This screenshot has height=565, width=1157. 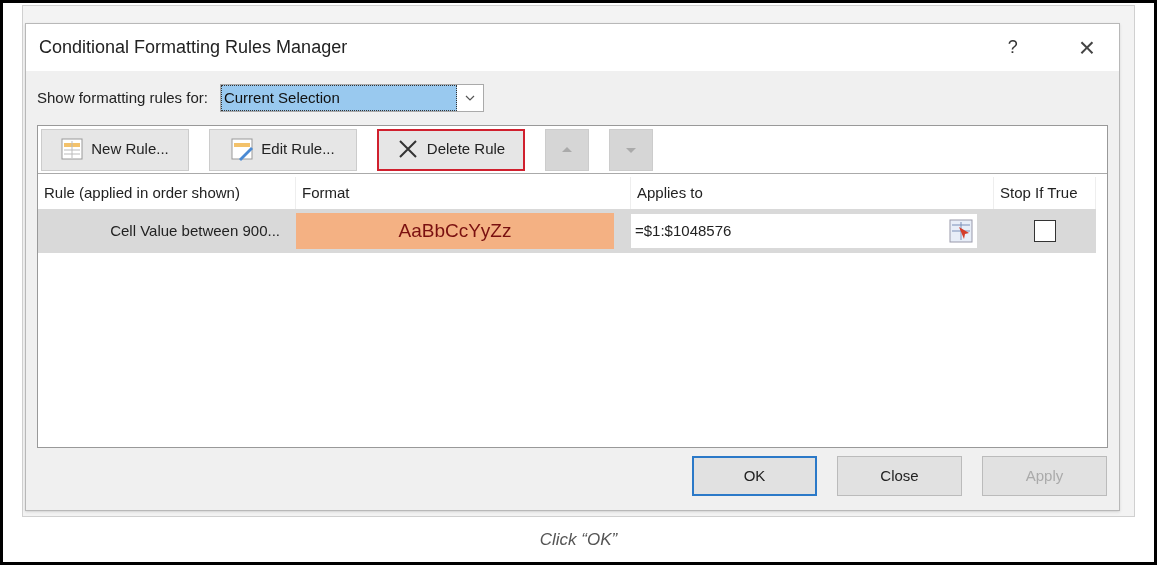 I want to click on toolbar-button: Delete Rule, so click(x=451, y=149).